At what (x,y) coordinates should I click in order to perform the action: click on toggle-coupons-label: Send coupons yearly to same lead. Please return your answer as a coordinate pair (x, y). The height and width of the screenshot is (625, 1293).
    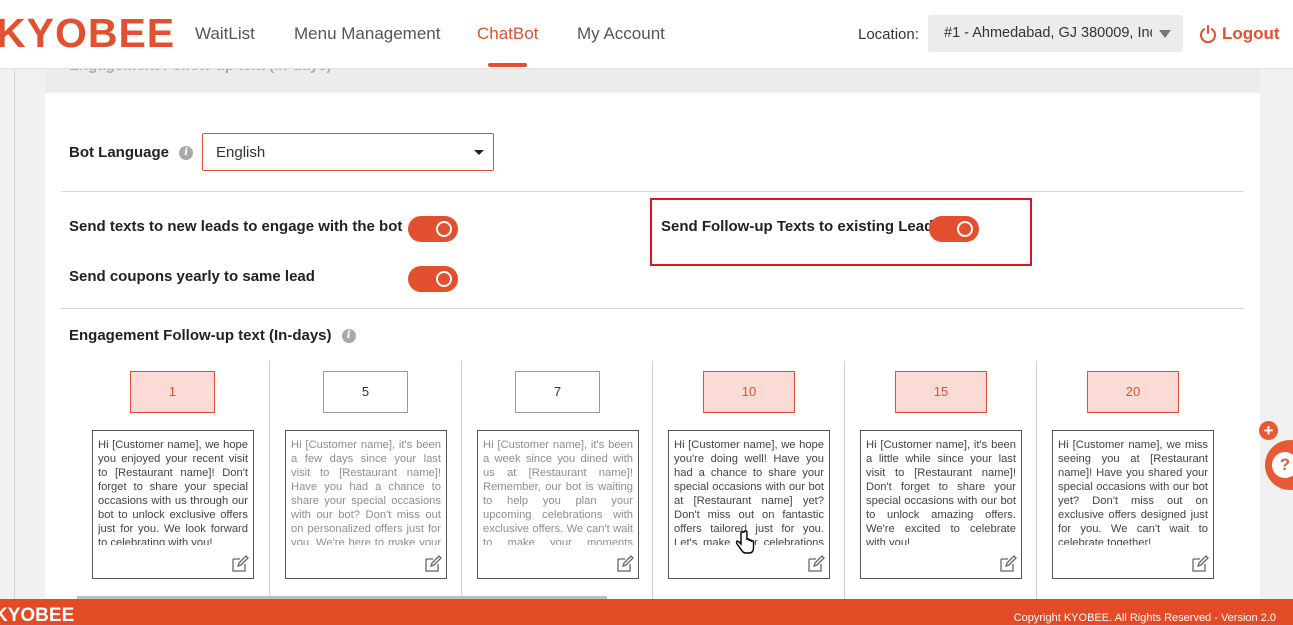
    Looking at the image, I should click on (192, 276).